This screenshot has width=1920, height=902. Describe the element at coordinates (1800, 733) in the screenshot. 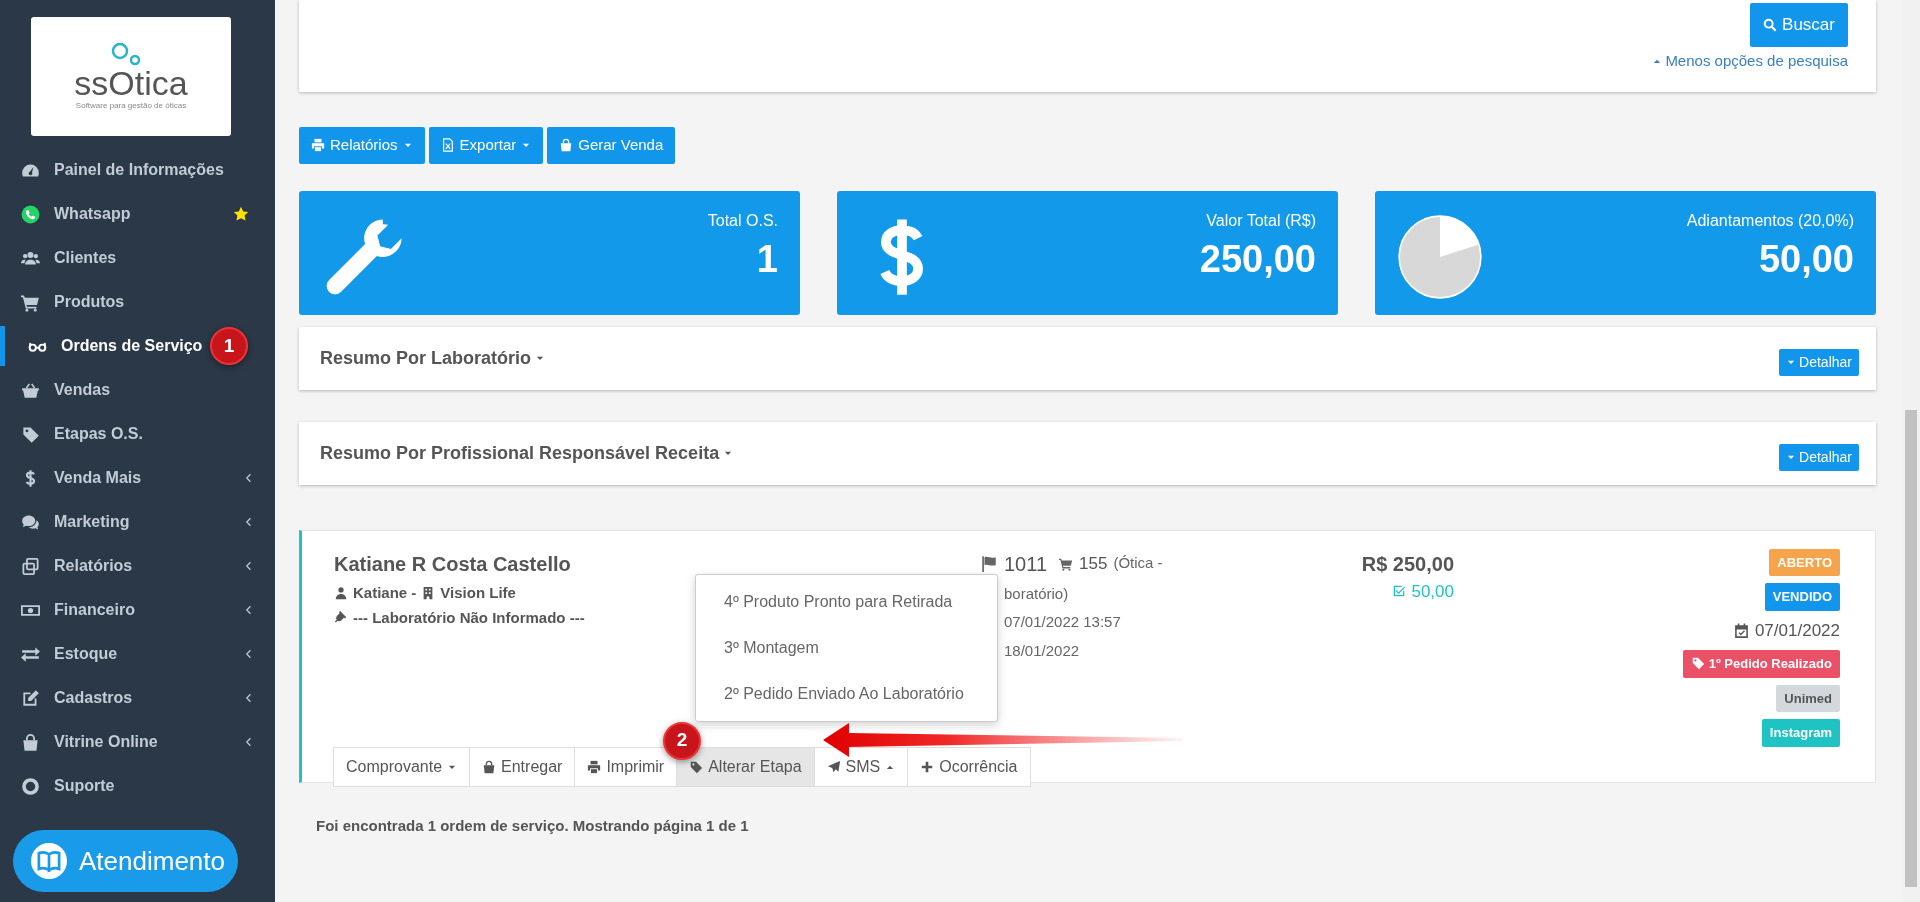

I see `status-badge: Instagram` at that location.